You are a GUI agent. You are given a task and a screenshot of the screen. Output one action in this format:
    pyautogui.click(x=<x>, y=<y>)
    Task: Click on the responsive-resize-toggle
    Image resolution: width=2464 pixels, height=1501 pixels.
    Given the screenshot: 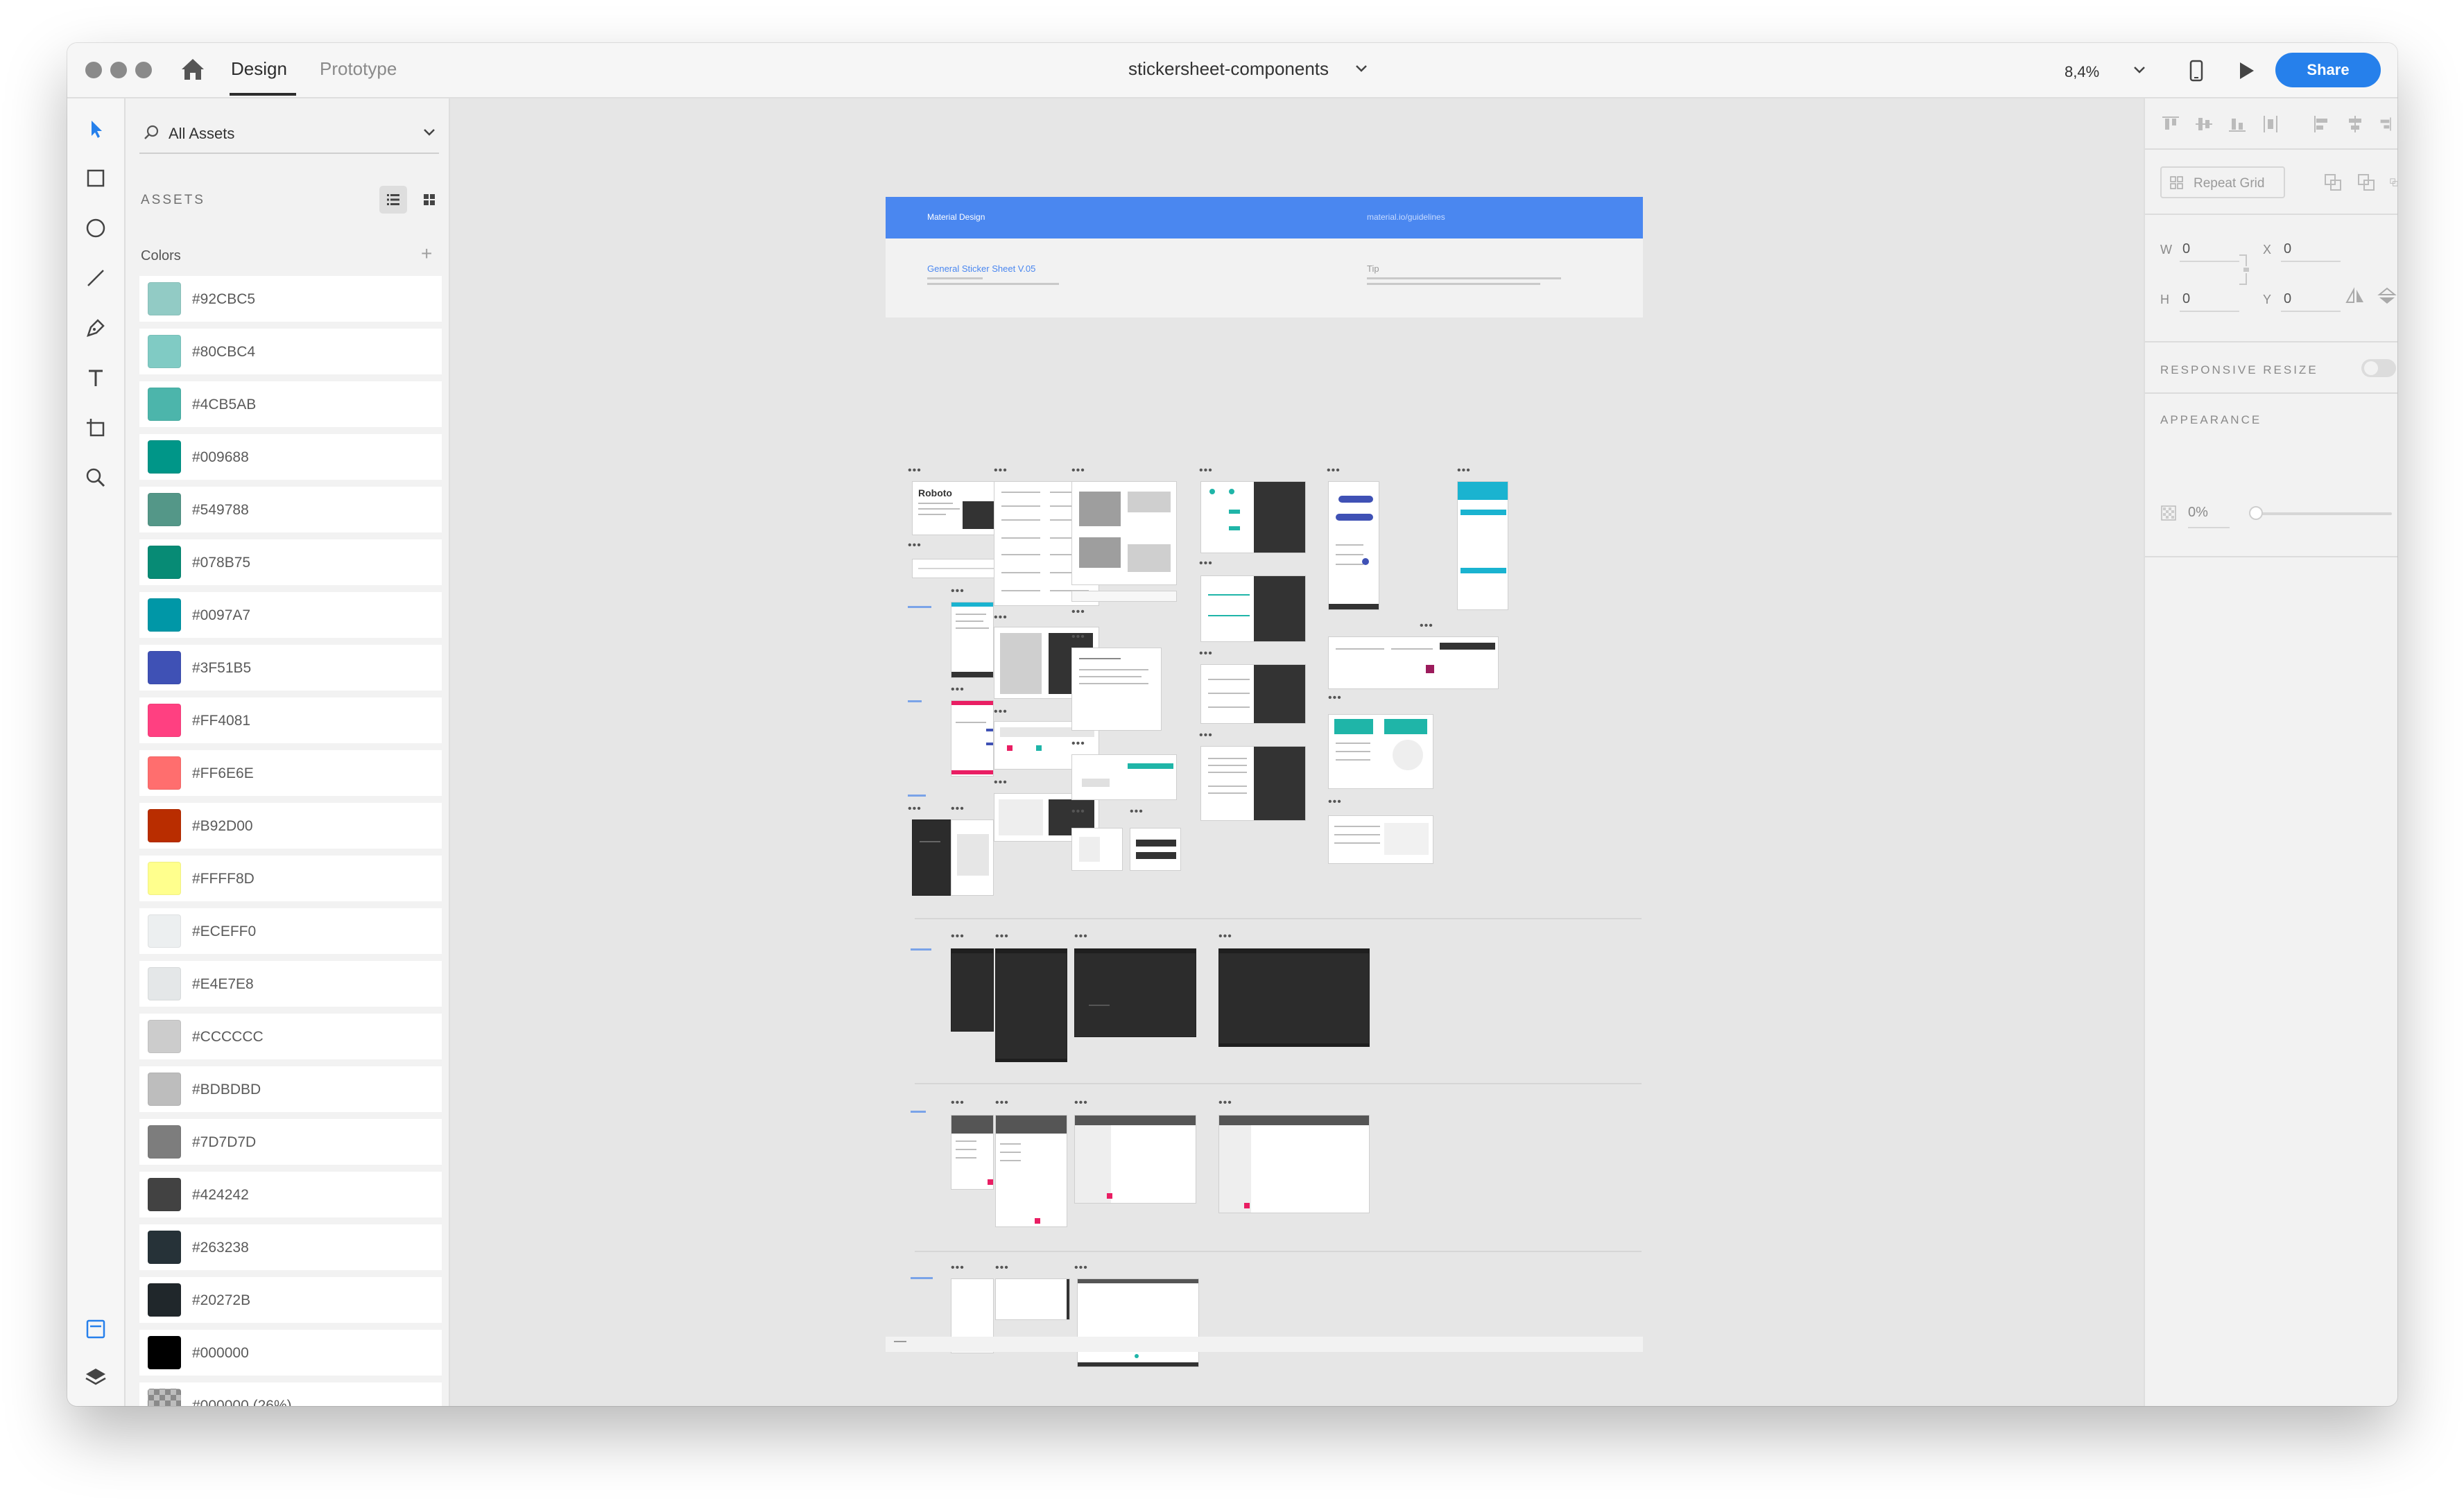 What is the action you would take?
    pyautogui.click(x=2379, y=368)
    